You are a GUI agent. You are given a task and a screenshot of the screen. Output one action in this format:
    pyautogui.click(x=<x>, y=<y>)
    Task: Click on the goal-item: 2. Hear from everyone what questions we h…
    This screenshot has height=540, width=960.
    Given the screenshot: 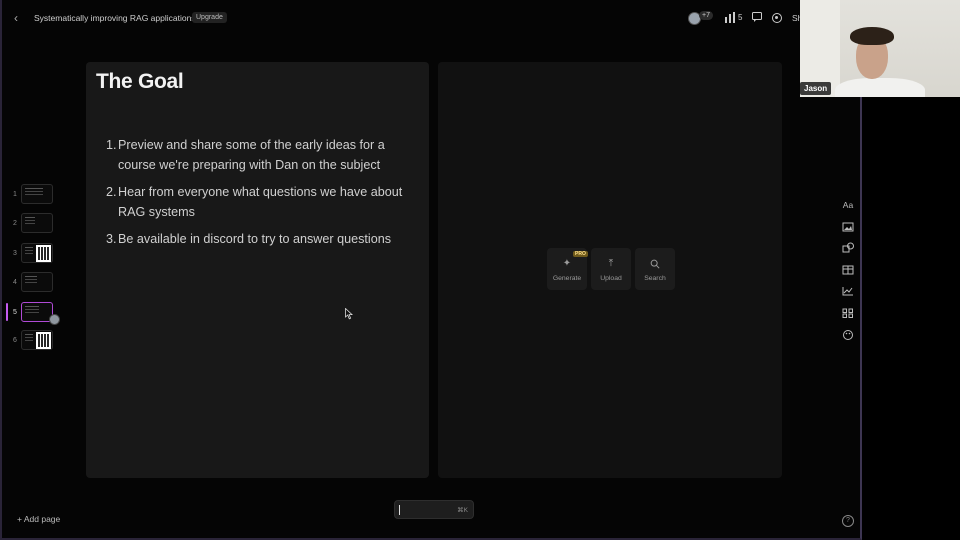 What is the action you would take?
    pyautogui.click(x=259, y=202)
    